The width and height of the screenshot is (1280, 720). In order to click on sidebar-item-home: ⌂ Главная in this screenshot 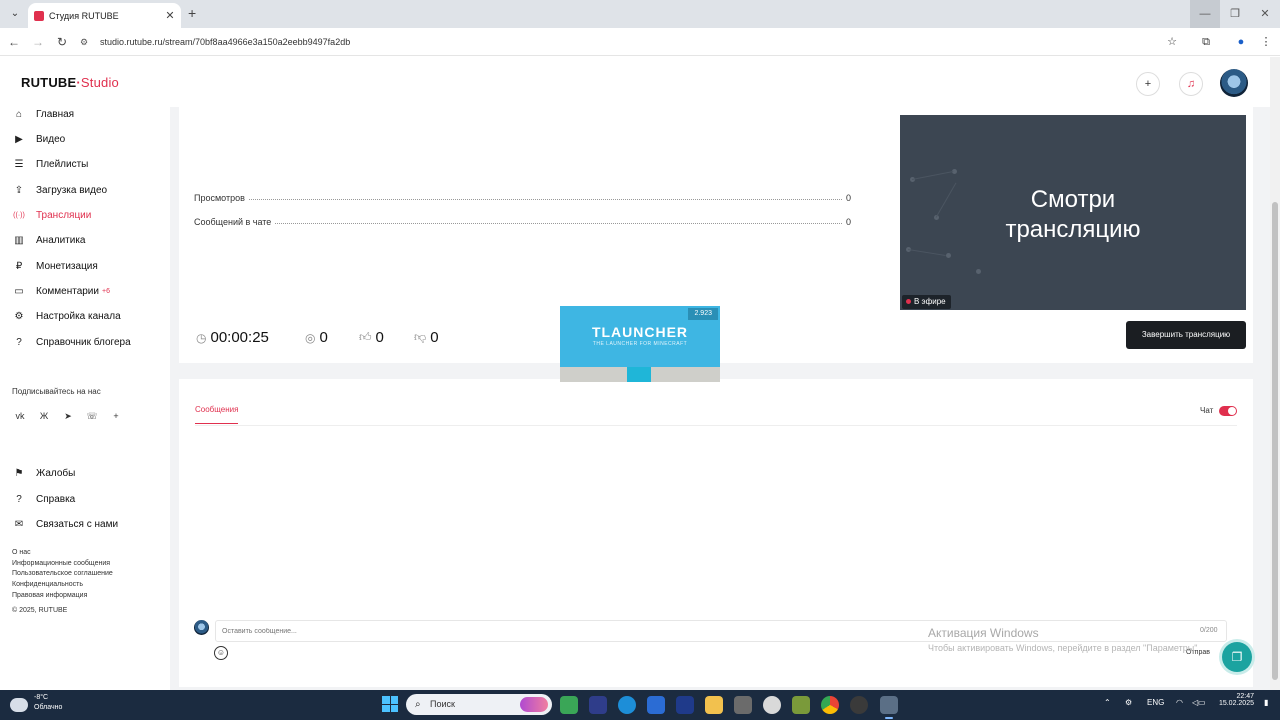, I will do `click(43, 114)`.